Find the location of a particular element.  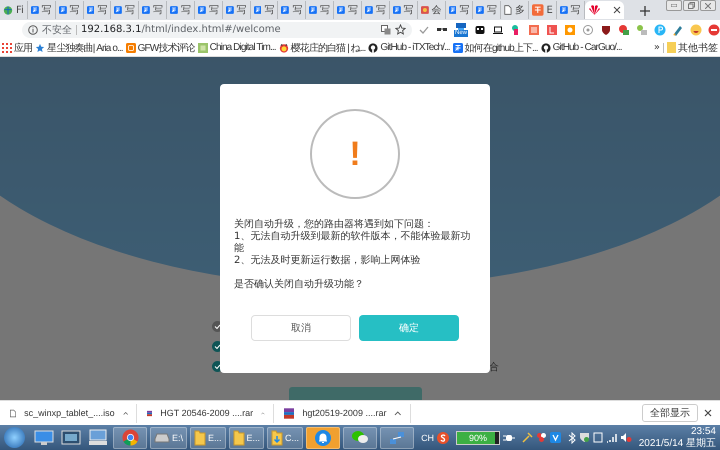

chrome-icon is located at coordinates (130, 437).